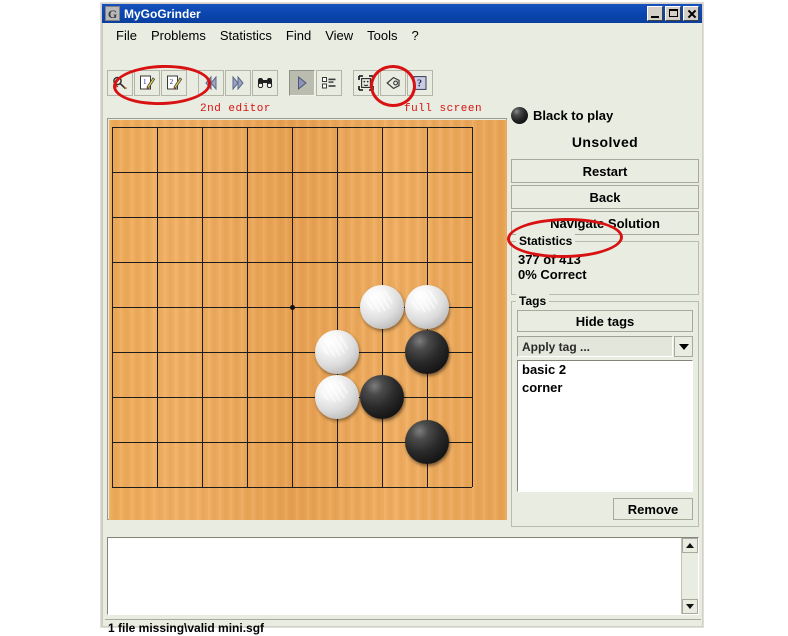 The height and width of the screenshot is (636, 788). What do you see at coordinates (549, 259) in the screenshot?
I see `statistics-progress: 377 of 413` at bounding box center [549, 259].